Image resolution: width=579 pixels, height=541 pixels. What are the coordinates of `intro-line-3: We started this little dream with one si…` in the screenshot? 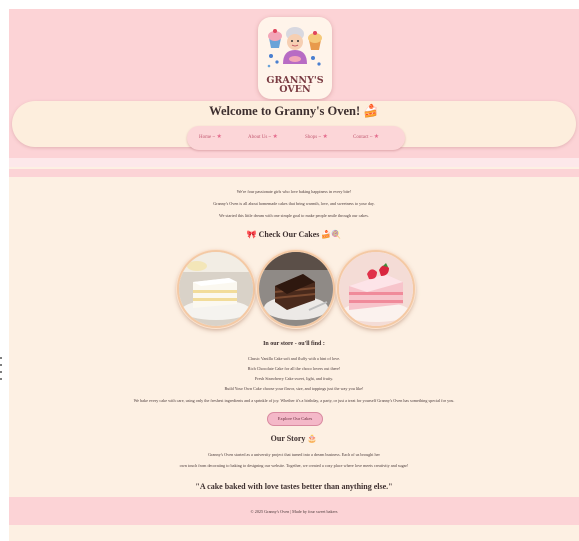 It's located at (294, 215).